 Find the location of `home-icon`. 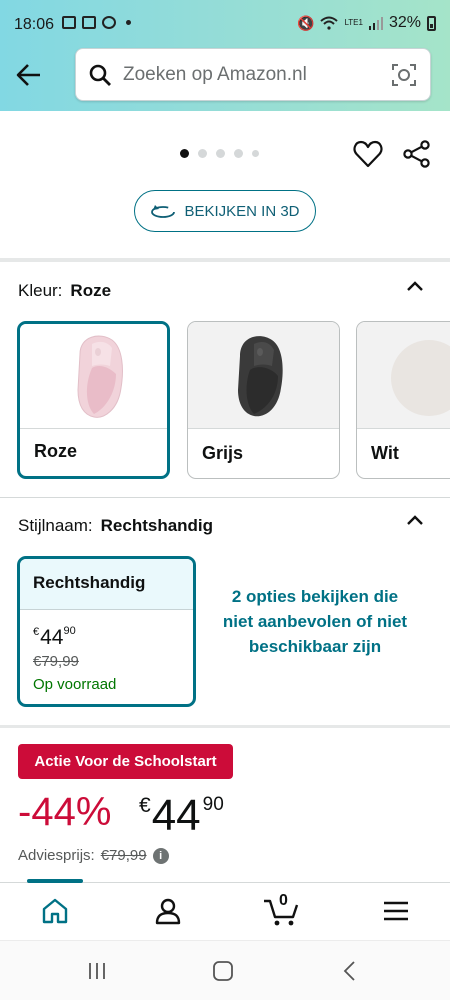

home-icon is located at coordinates (55, 911).